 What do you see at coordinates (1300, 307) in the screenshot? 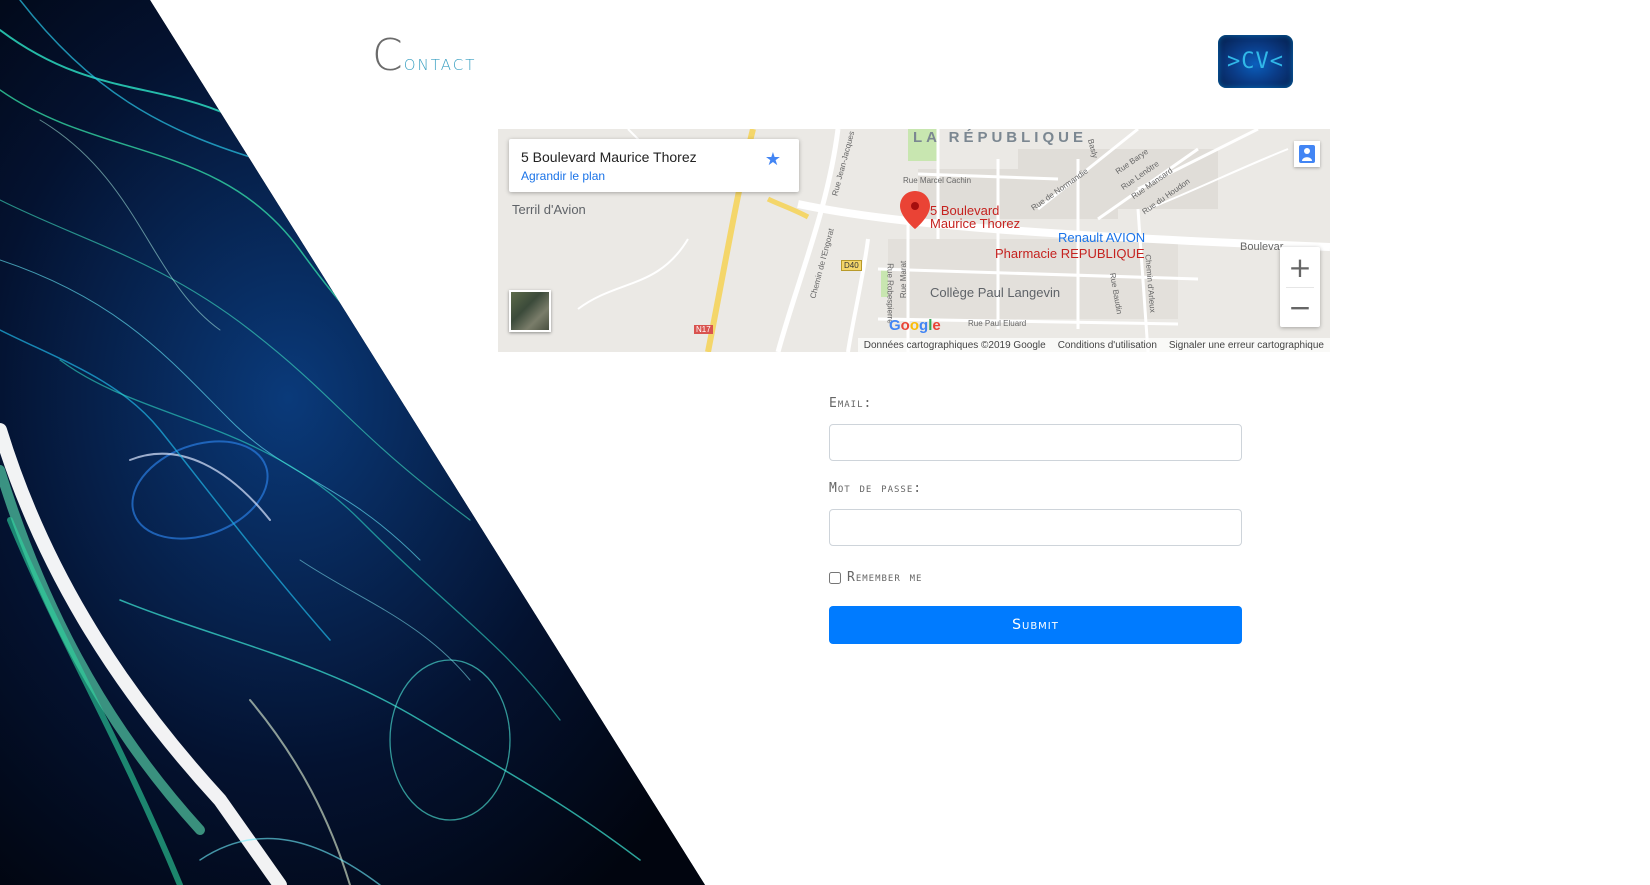
I see `zoom-out-button: −` at bounding box center [1300, 307].